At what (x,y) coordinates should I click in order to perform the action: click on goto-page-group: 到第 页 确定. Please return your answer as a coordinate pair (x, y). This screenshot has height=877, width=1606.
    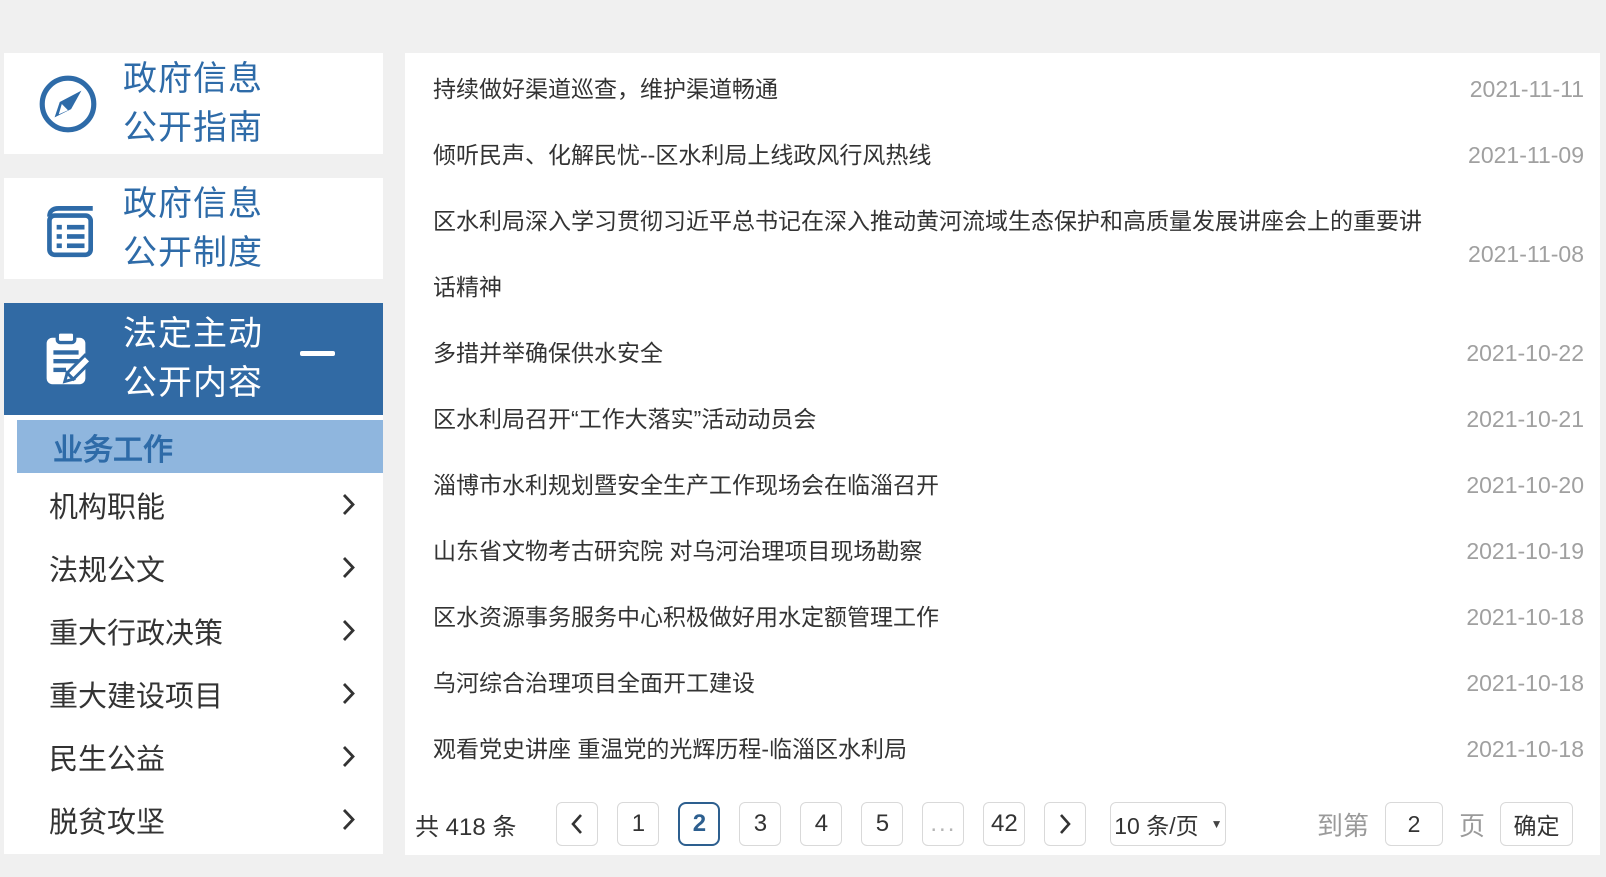
    Looking at the image, I should click on (1445, 824).